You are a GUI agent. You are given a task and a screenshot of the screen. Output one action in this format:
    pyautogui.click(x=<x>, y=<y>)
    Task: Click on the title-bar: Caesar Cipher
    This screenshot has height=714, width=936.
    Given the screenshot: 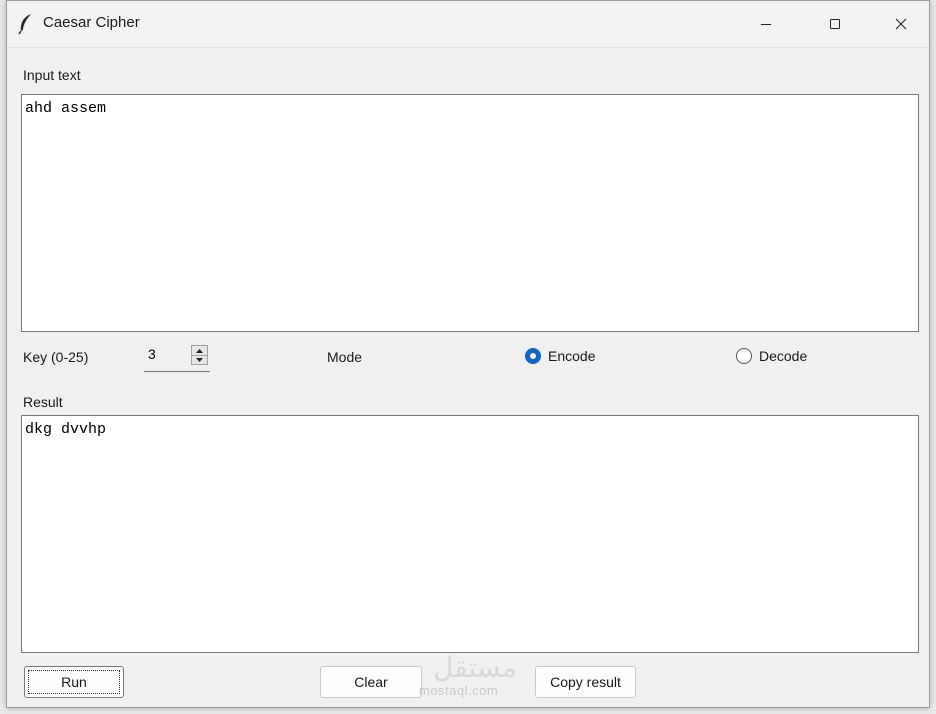 What is the action you would take?
    pyautogui.click(x=468, y=24)
    